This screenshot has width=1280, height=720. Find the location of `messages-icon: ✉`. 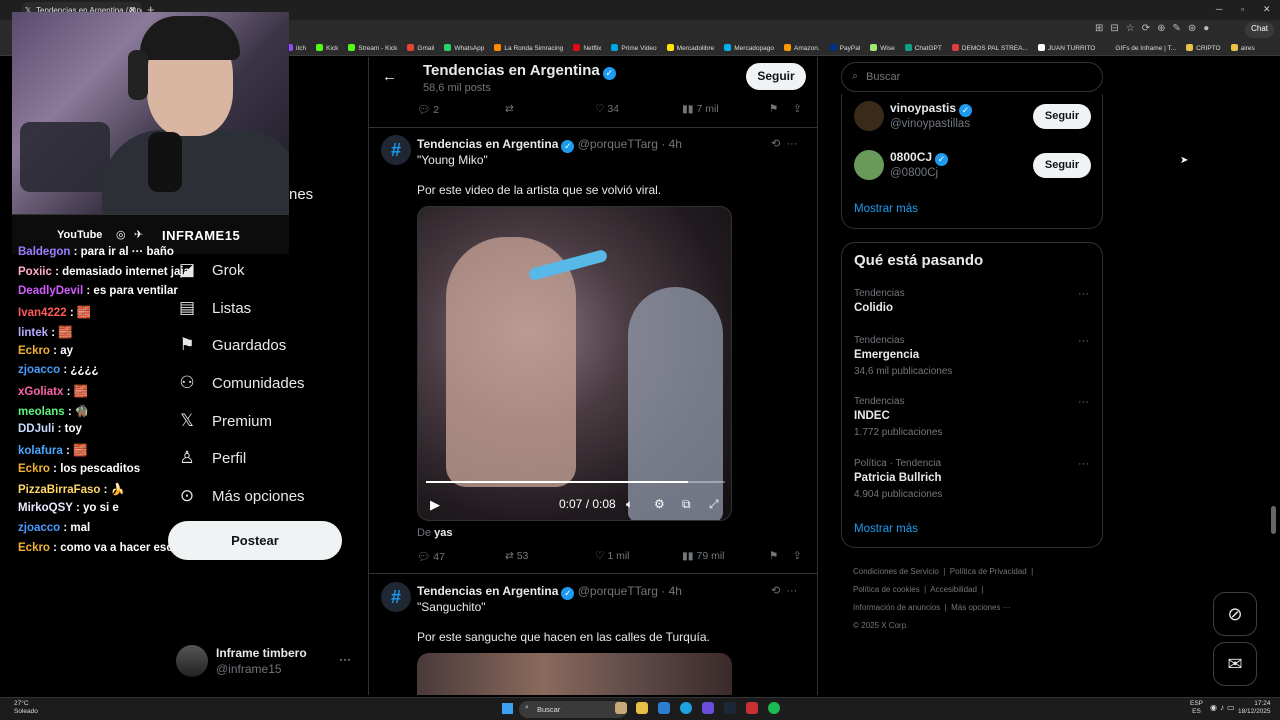

messages-icon: ✉ is located at coordinates (1235, 664).